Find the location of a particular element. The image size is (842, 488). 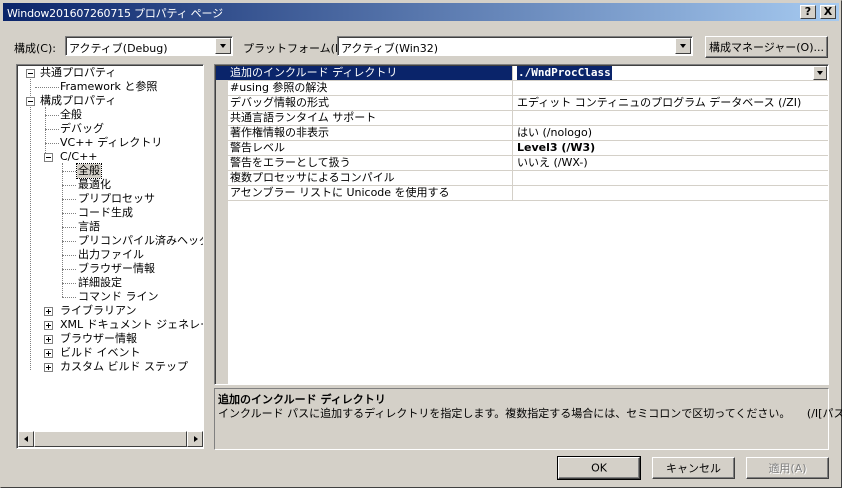

property-row: 著作権情報の非表示 はい (/nologo) is located at coordinates (522, 133).